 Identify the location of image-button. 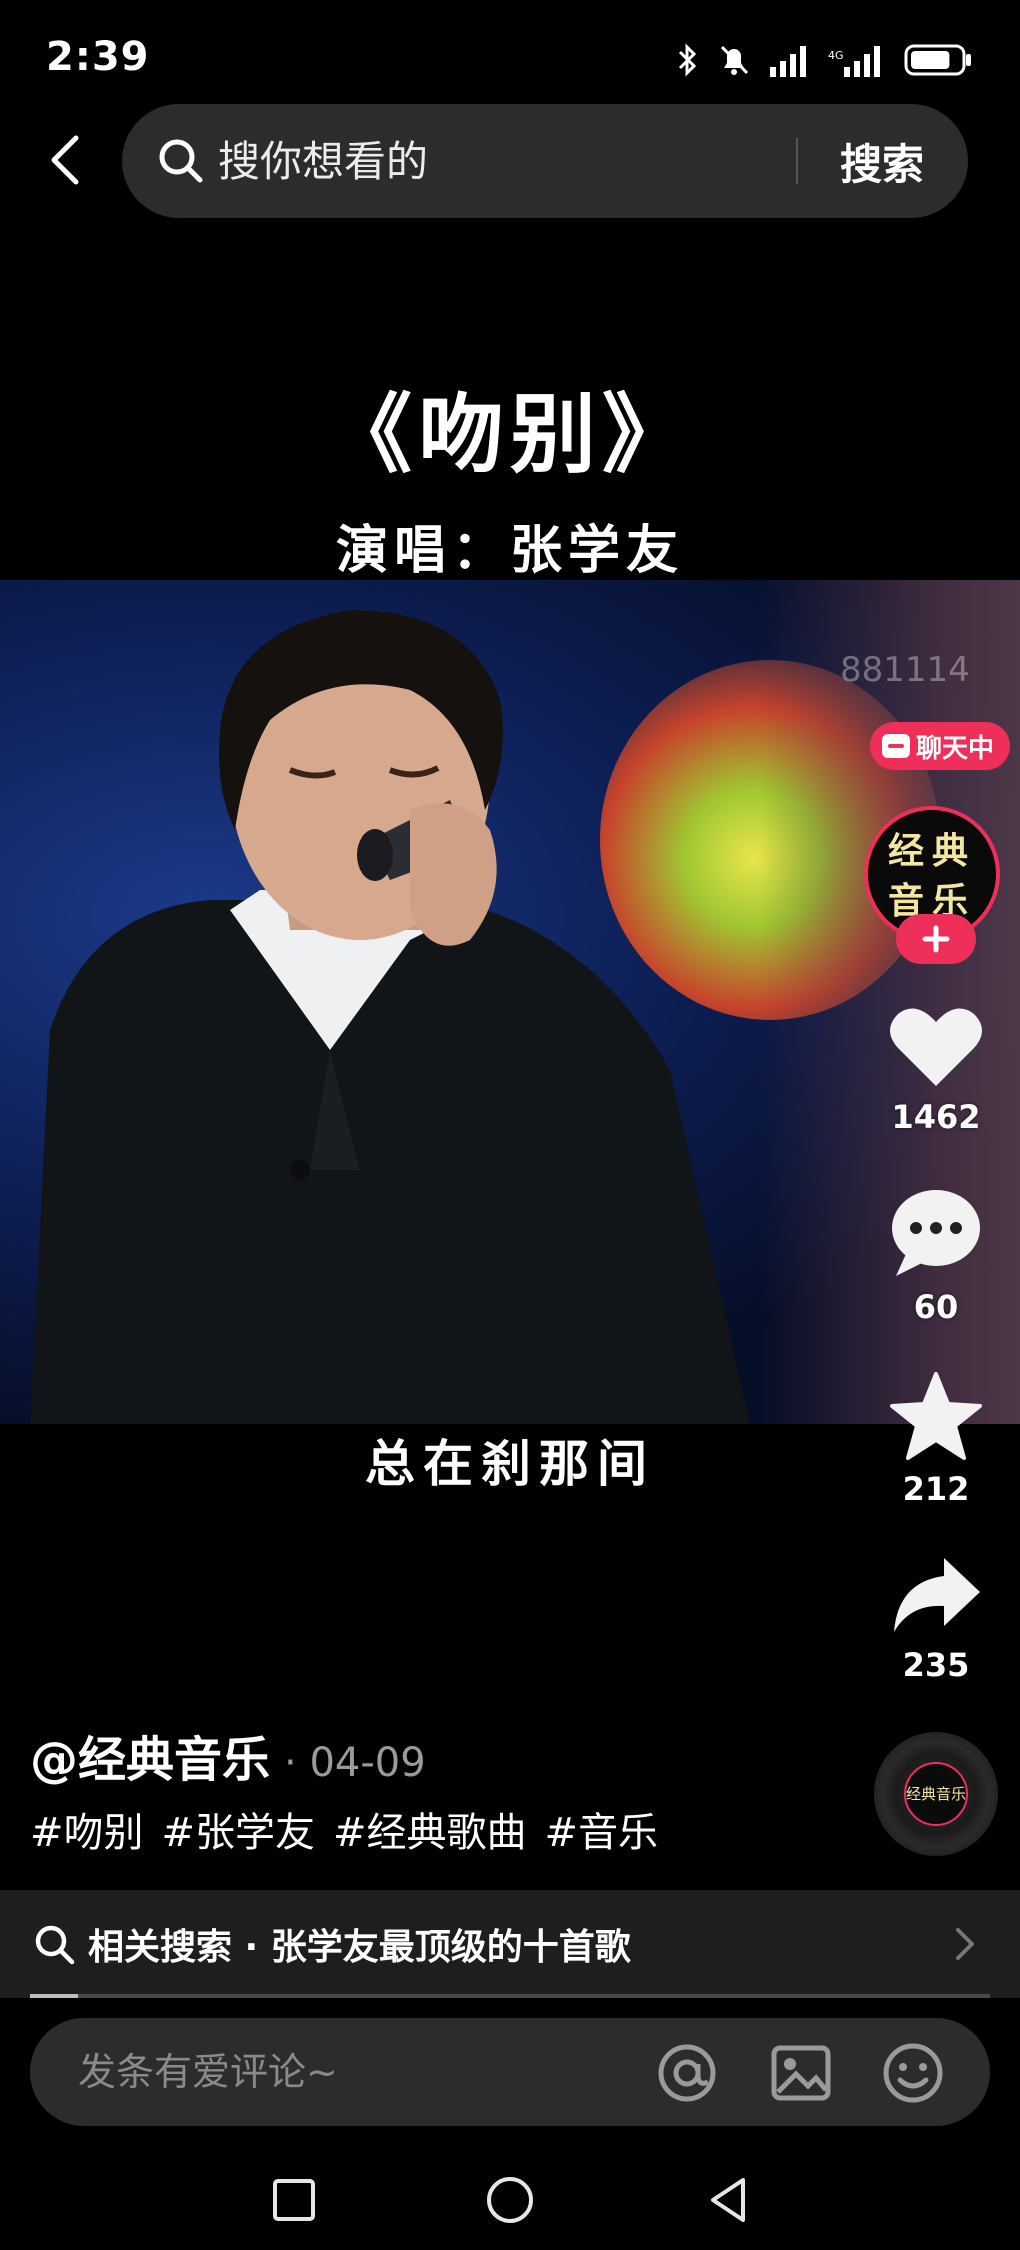
(801, 2073).